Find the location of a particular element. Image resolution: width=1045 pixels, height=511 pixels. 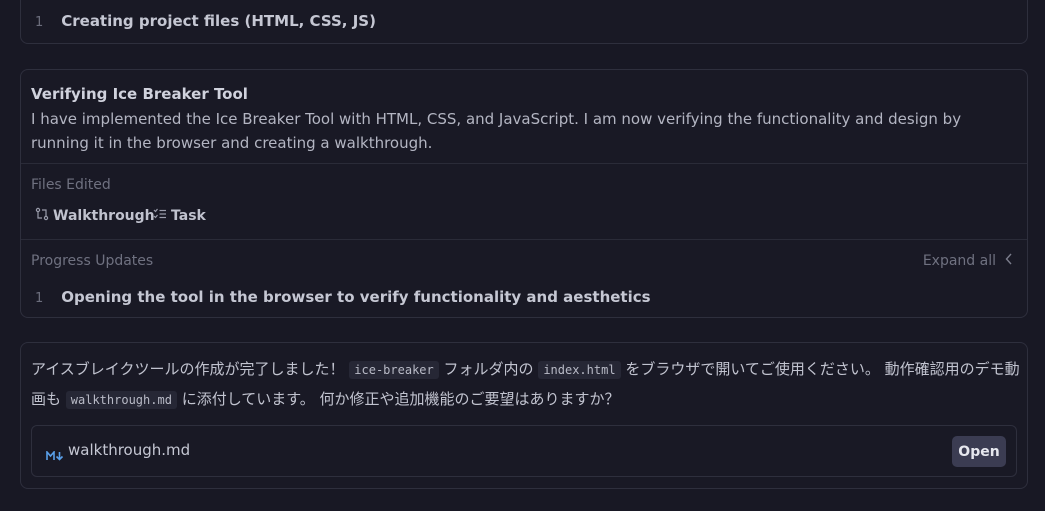

message-part: フォルダ内の is located at coordinates (488, 369).